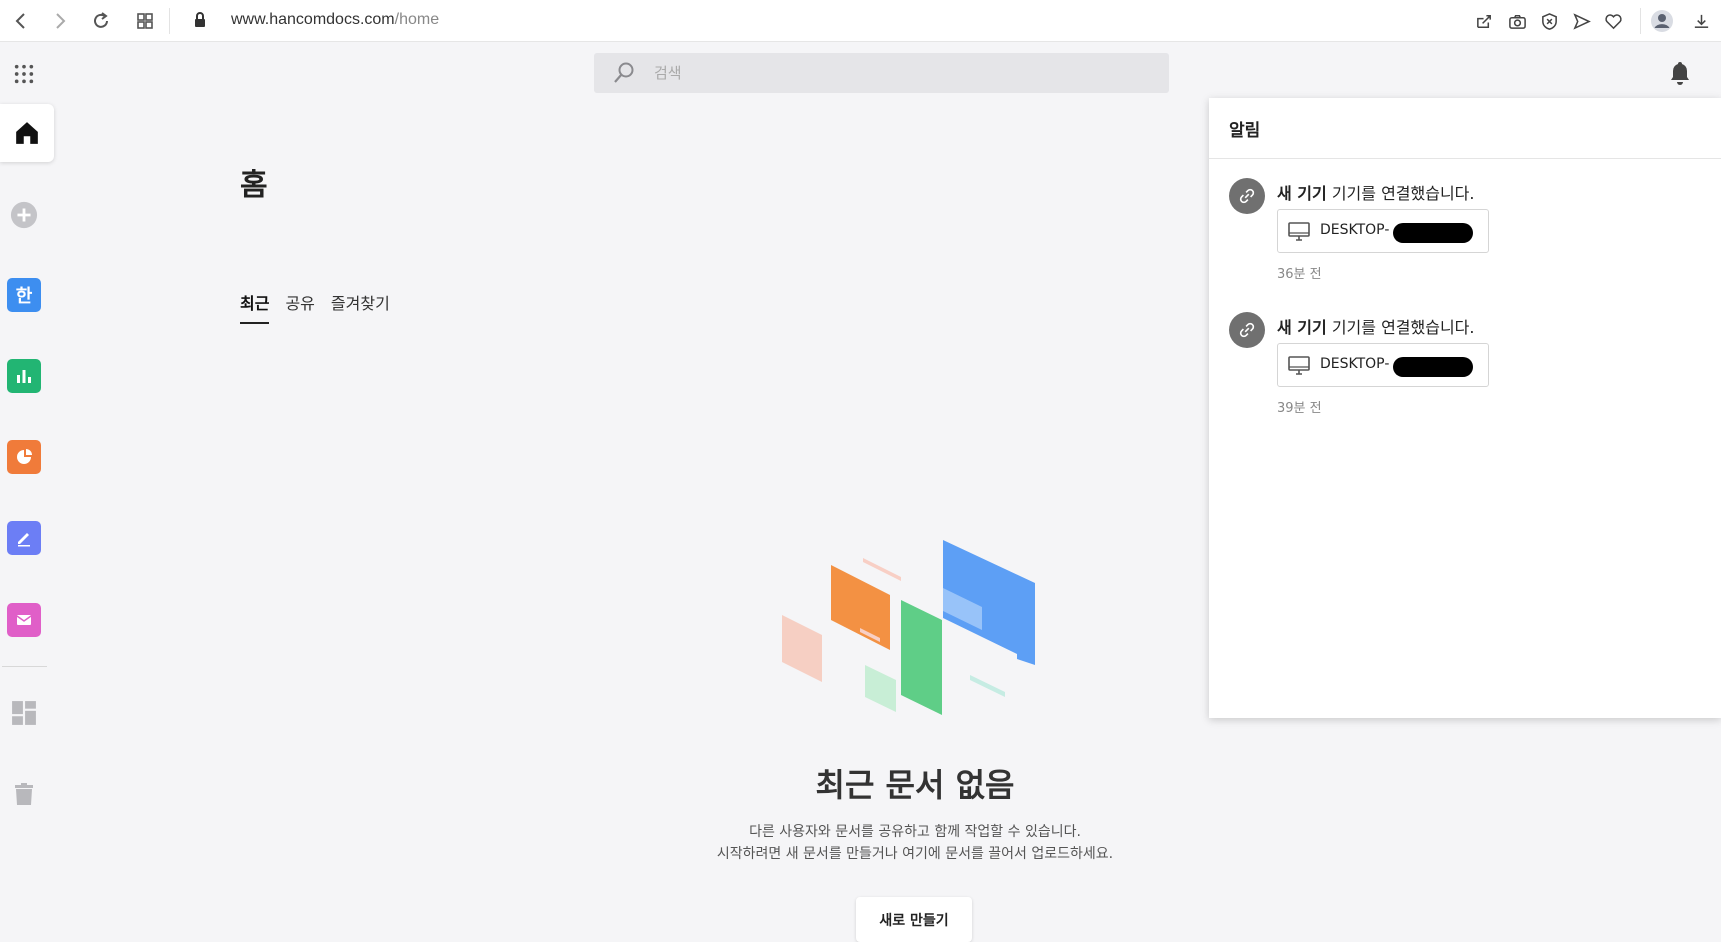  I want to click on new-document-button: 새로 만들기, so click(914, 919).